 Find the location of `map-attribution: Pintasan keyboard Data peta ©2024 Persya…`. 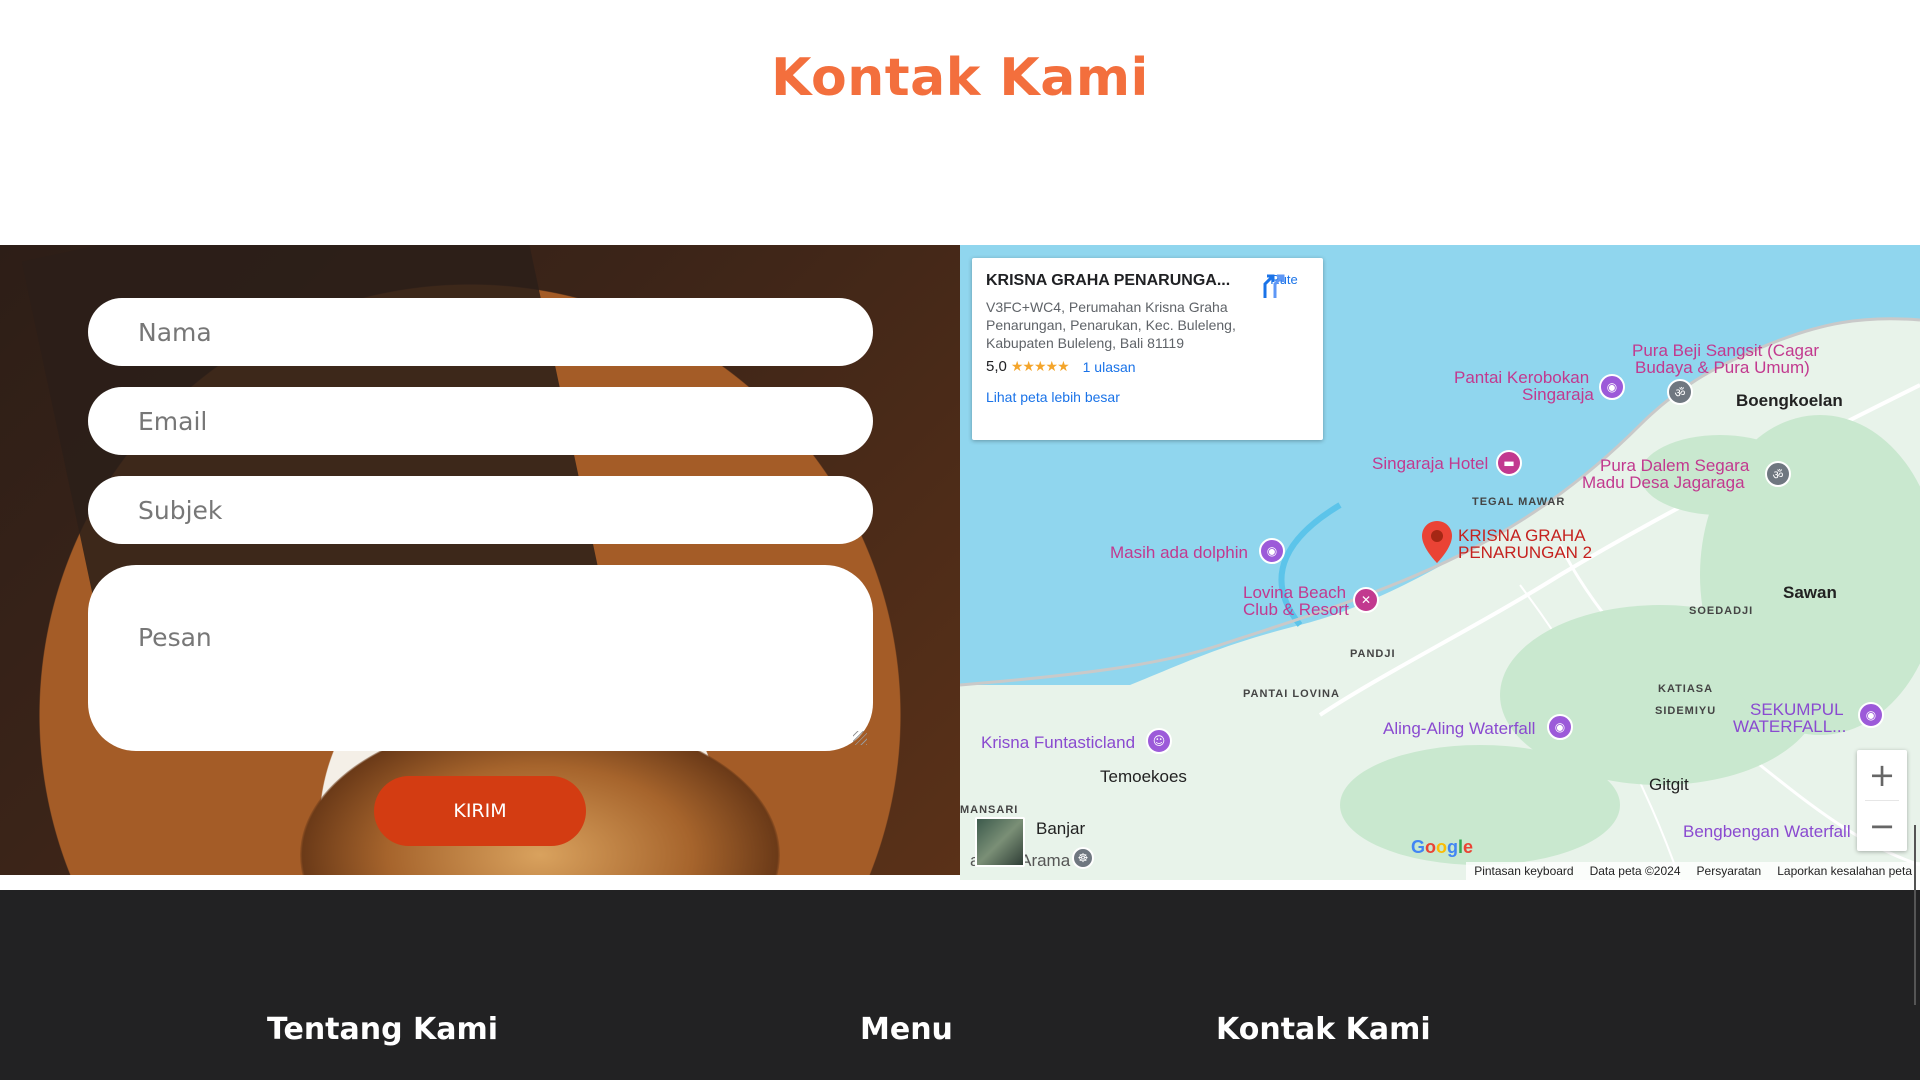

map-attribution: Pintasan keyboard Data peta ©2024 Persya… is located at coordinates (1693, 871).